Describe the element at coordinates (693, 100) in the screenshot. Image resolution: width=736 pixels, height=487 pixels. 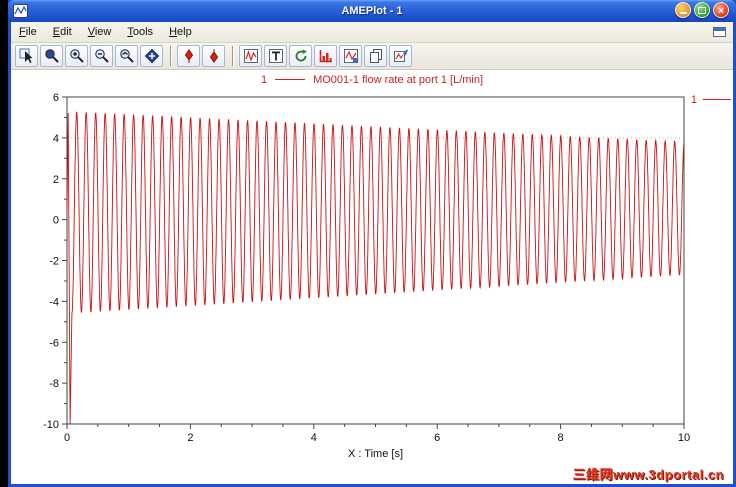
I see `curve-end-number: 1` at that location.